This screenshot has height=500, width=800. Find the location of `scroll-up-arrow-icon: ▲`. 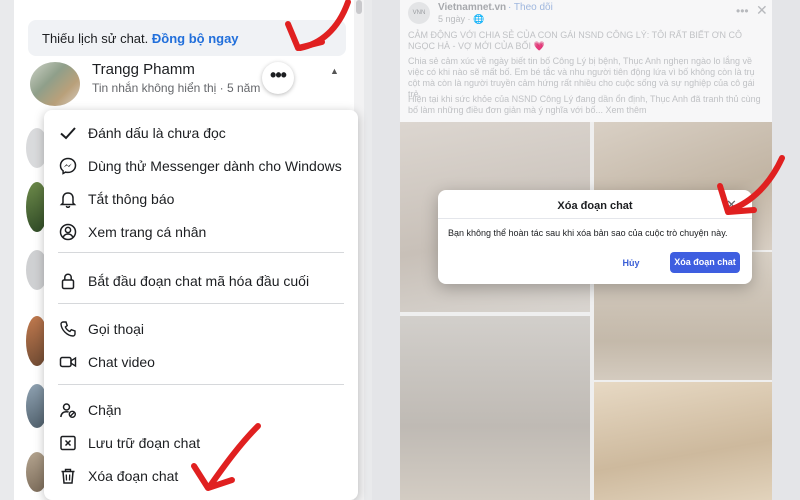

scroll-up-arrow-icon: ▲ is located at coordinates (334, 71).